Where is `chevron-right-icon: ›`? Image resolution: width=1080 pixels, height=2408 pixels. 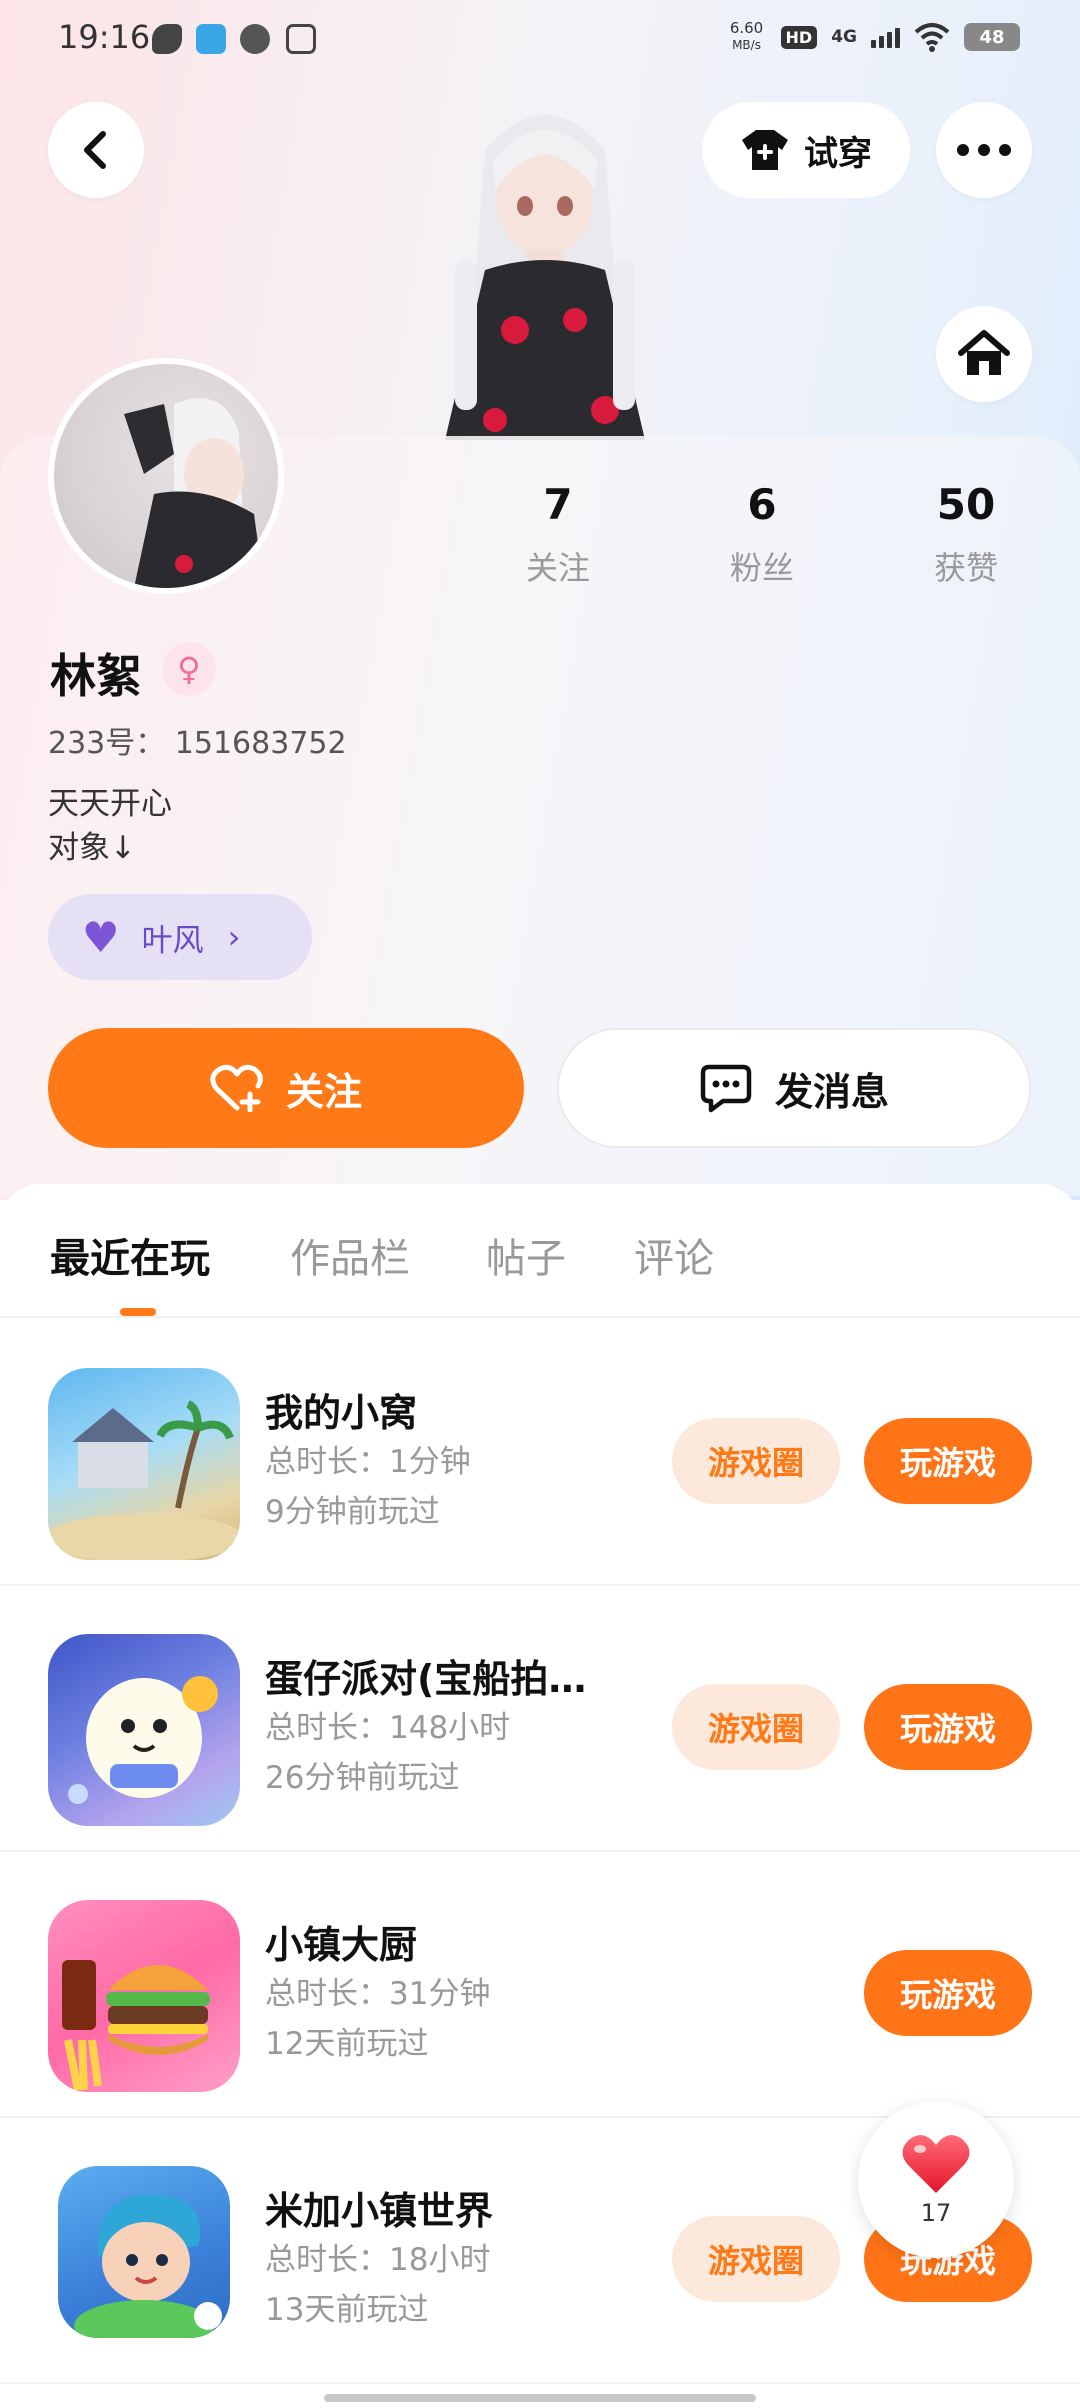 chevron-right-icon: › is located at coordinates (234, 937).